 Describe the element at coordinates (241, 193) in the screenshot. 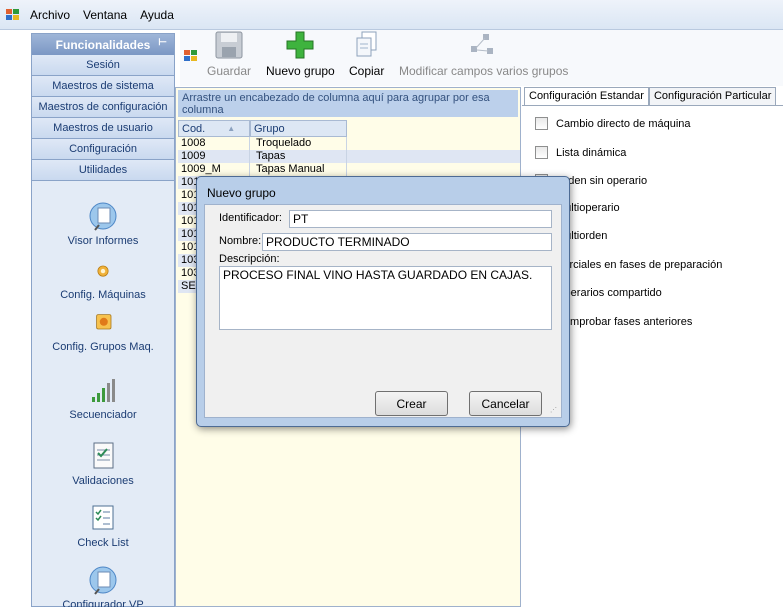

I see `dialog-title: Nuevo grupo` at that location.